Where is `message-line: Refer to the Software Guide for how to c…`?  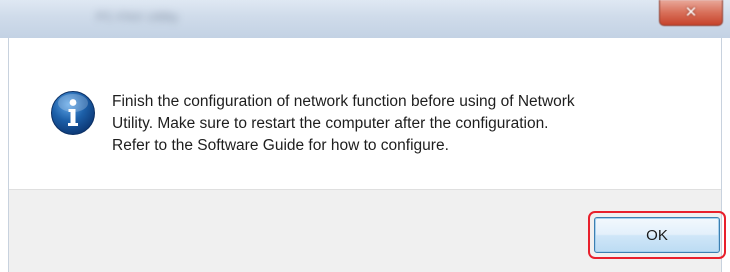 message-line: Refer to the Software Guide for how to c… is located at coordinates (280, 145).